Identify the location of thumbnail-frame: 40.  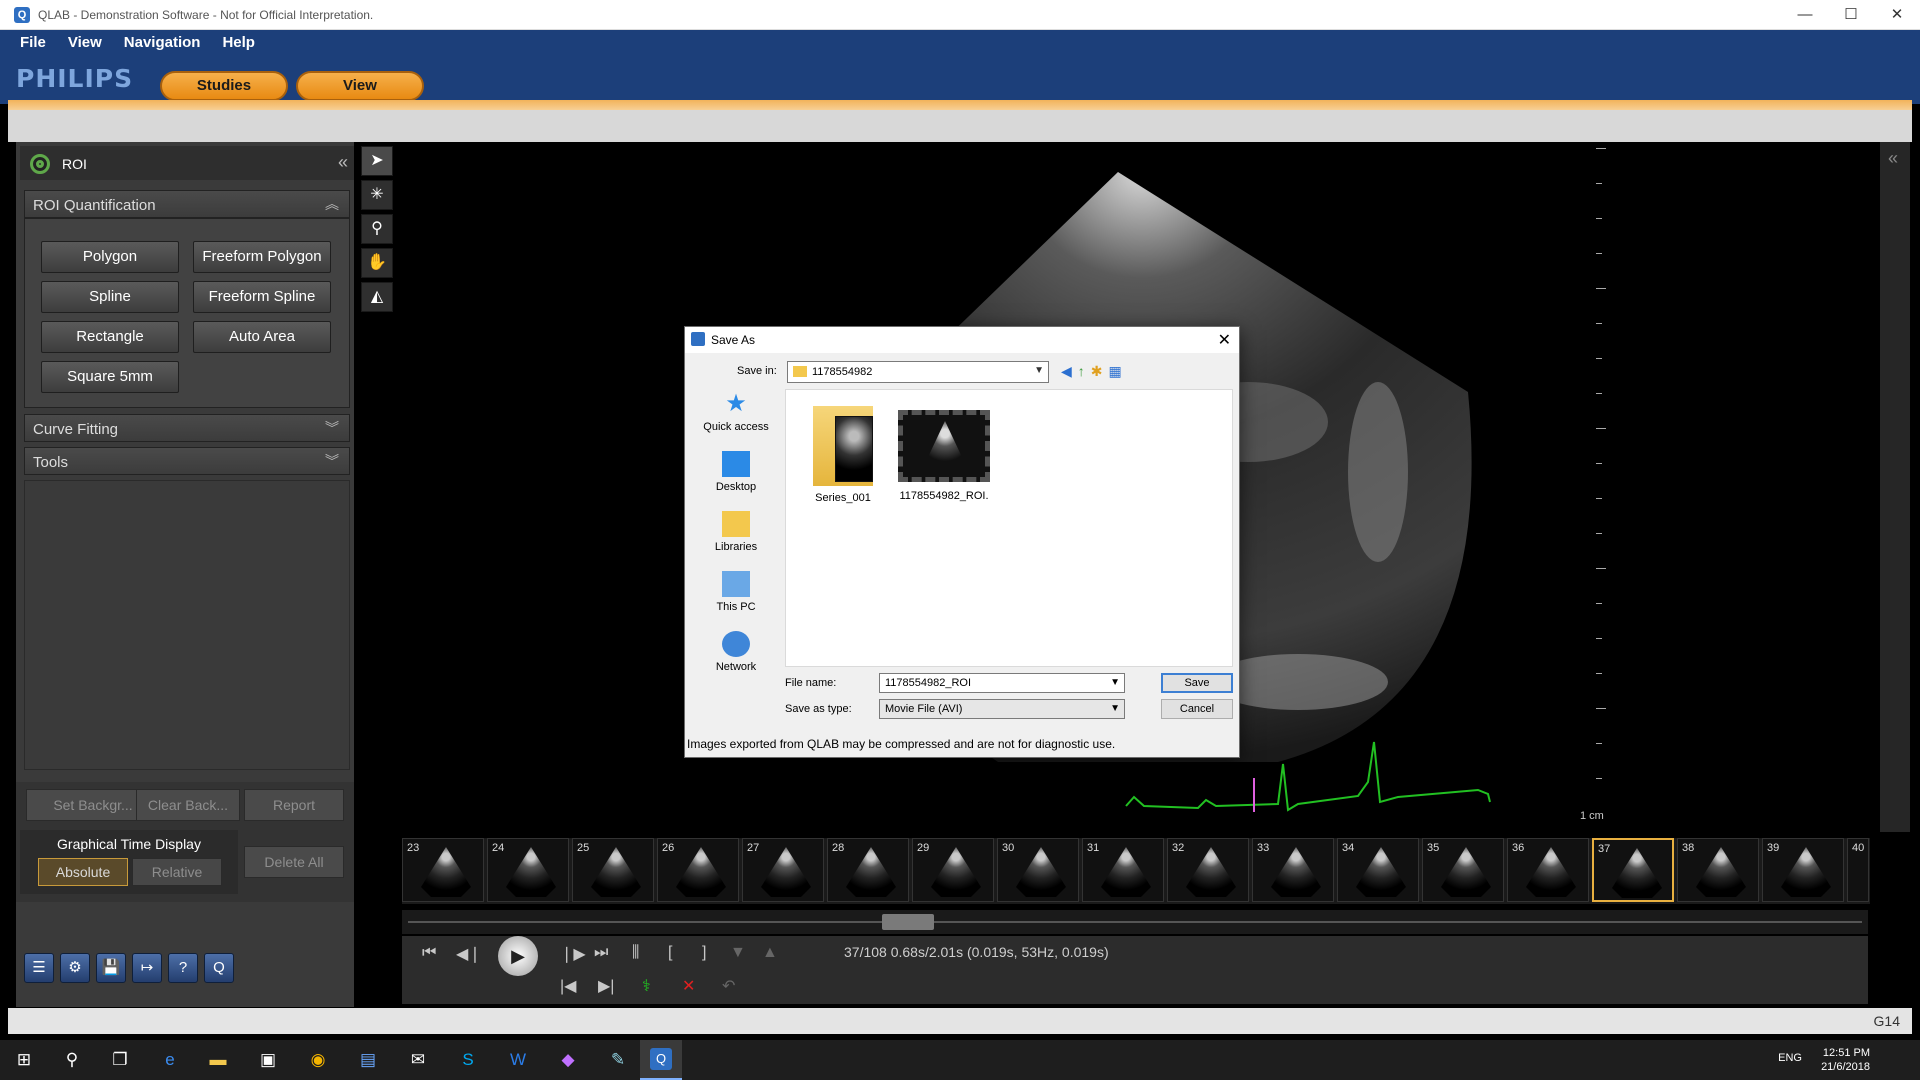
(1858, 870).